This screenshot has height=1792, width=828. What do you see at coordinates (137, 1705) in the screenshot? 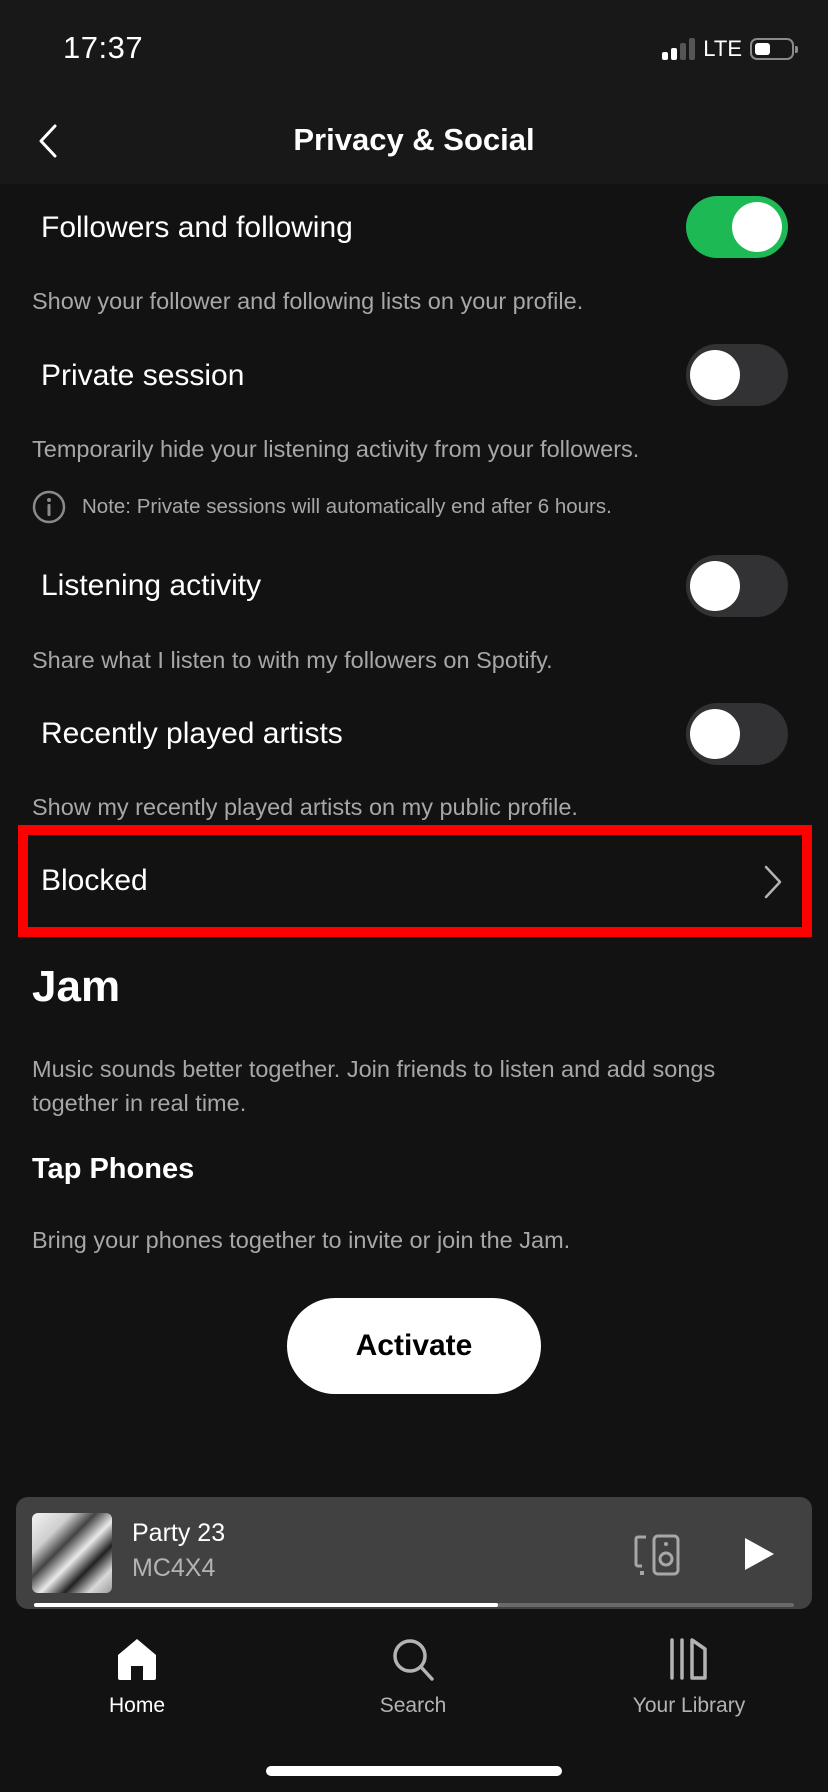
I see `nav-home-label: Home` at bounding box center [137, 1705].